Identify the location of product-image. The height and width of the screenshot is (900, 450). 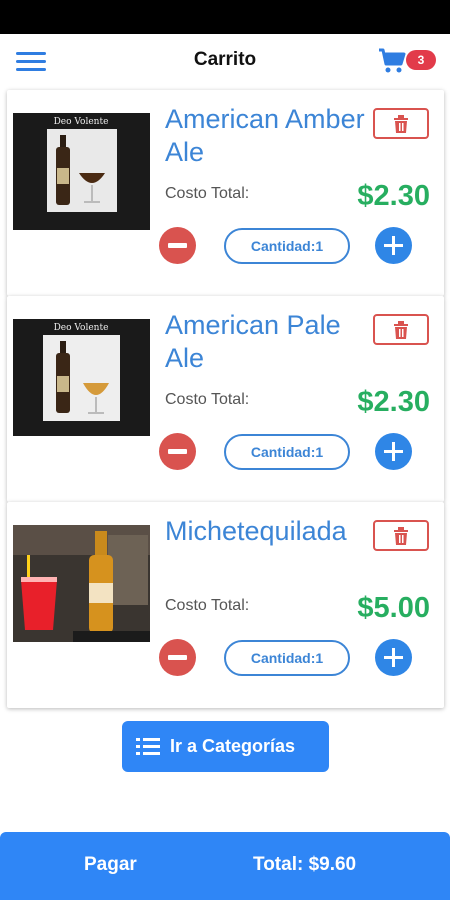
(81, 583).